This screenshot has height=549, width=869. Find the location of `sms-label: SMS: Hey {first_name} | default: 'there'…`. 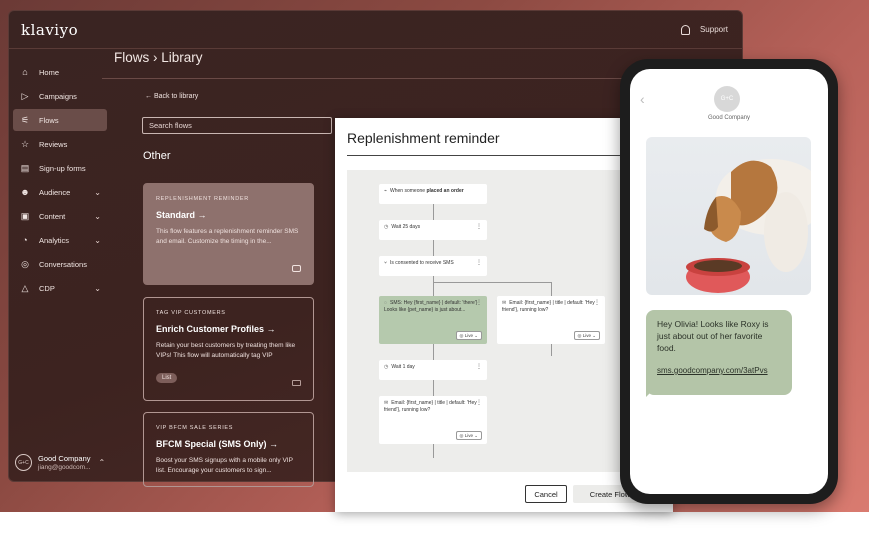

sms-label: SMS: Hey {first_name} | default: 'there'… is located at coordinates (431, 306).